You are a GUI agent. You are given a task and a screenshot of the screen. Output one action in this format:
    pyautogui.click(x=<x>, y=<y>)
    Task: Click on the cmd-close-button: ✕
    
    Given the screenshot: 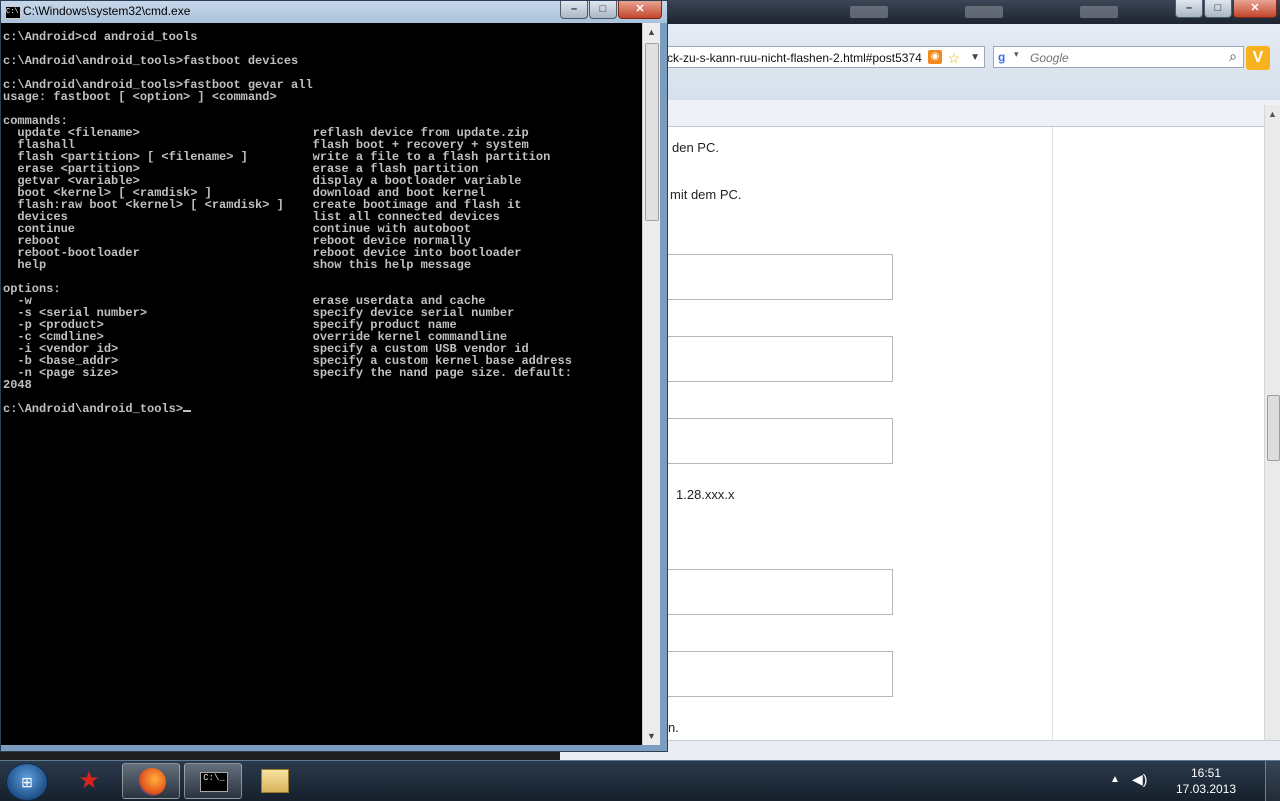 What is the action you would take?
    pyautogui.click(x=640, y=10)
    